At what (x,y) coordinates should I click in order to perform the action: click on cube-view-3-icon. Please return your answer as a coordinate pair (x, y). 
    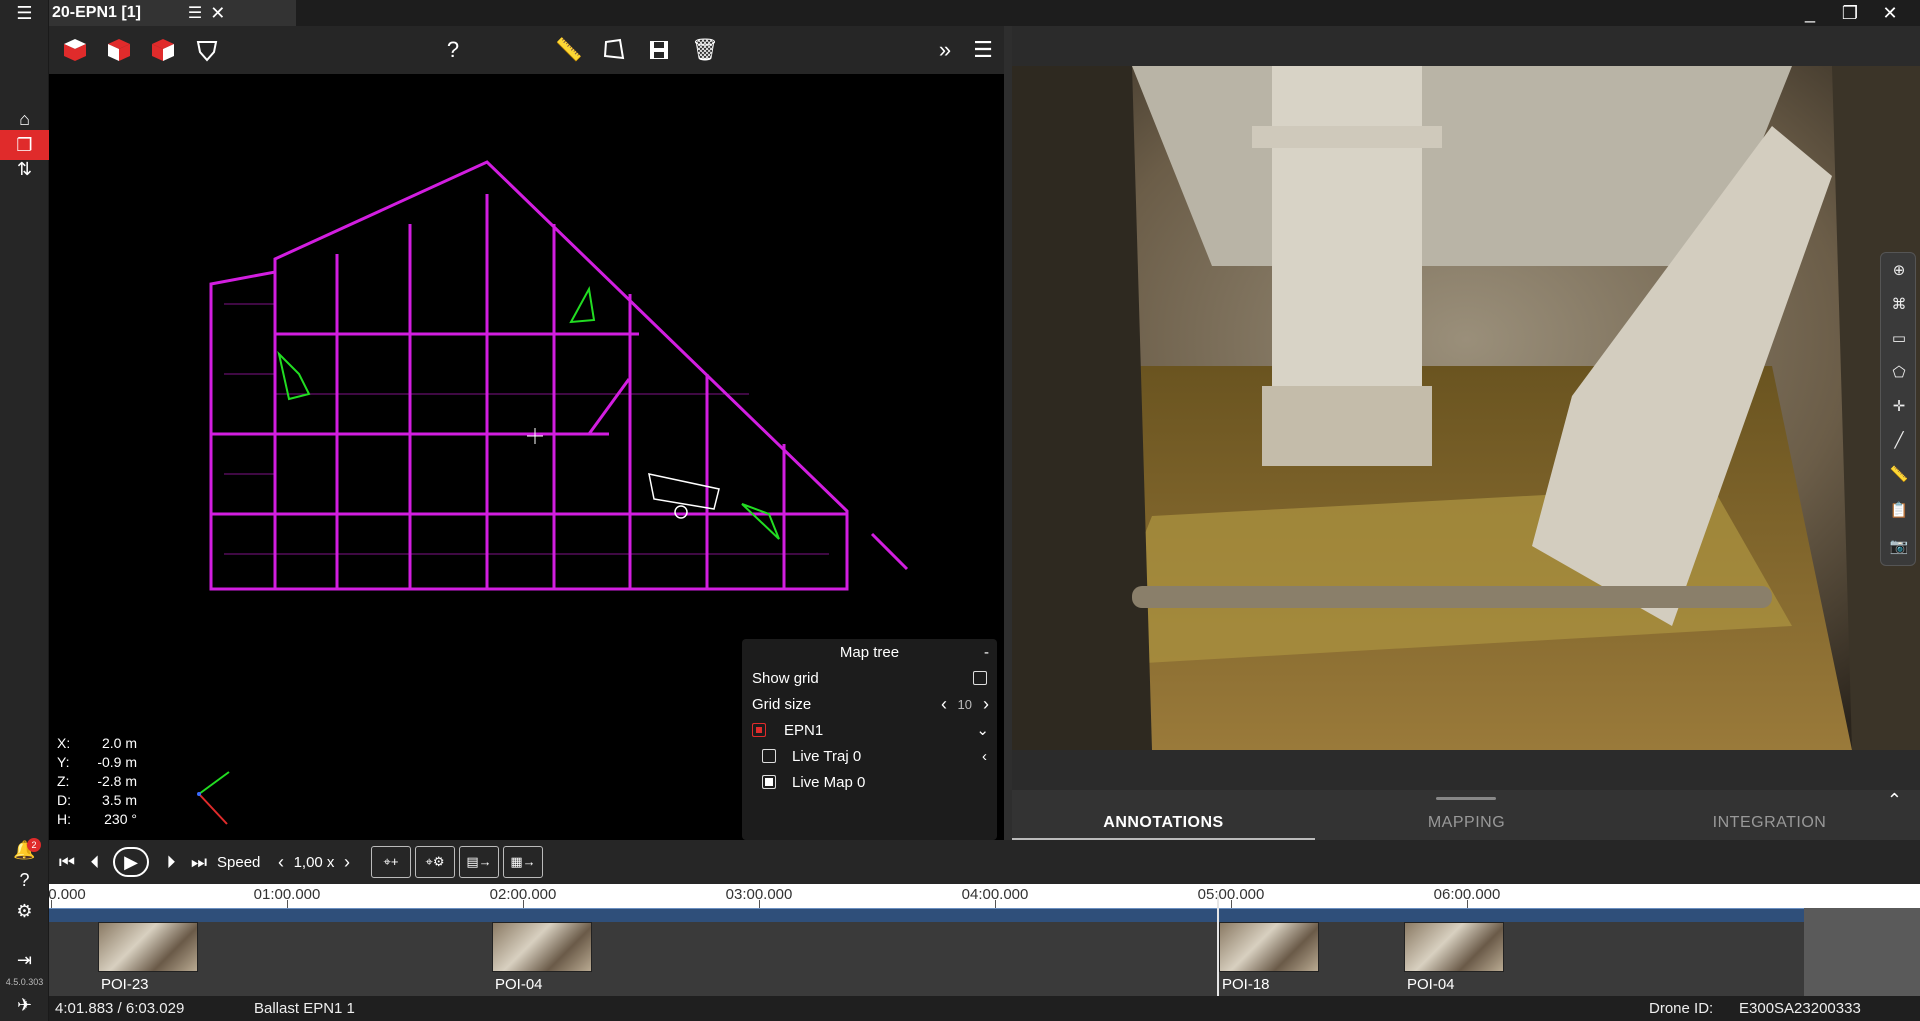
    Looking at the image, I should click on (163, 50).